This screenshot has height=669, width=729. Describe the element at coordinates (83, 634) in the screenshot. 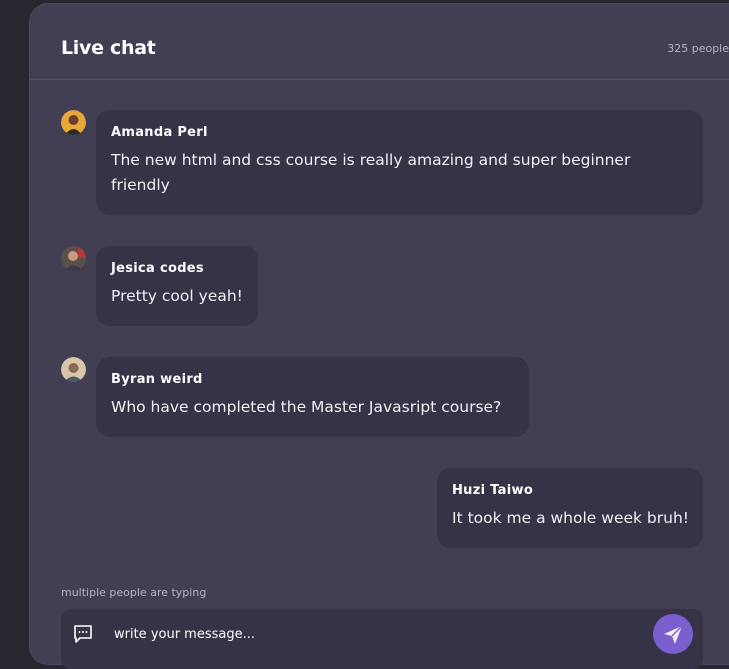

I see `chat-bubble-icon` at that location.